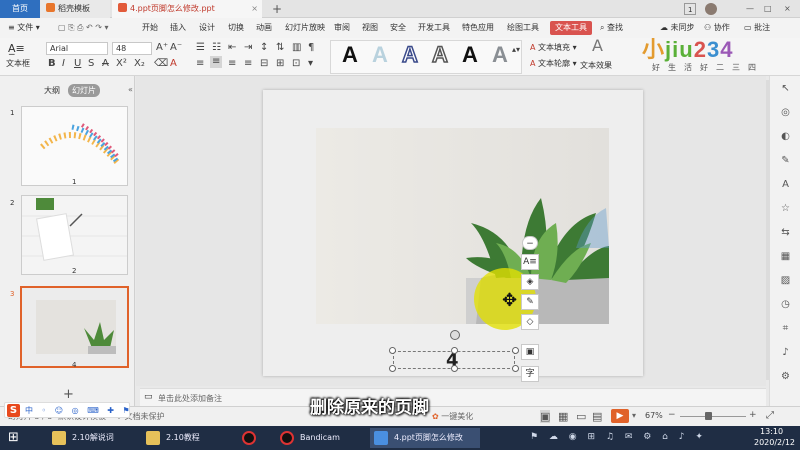 This screenshot has width=800, height=450. What do you see at coordinates (277, 9) in the screenshot?
I see `new-tab-button: +` at bounding box center [277, 9].